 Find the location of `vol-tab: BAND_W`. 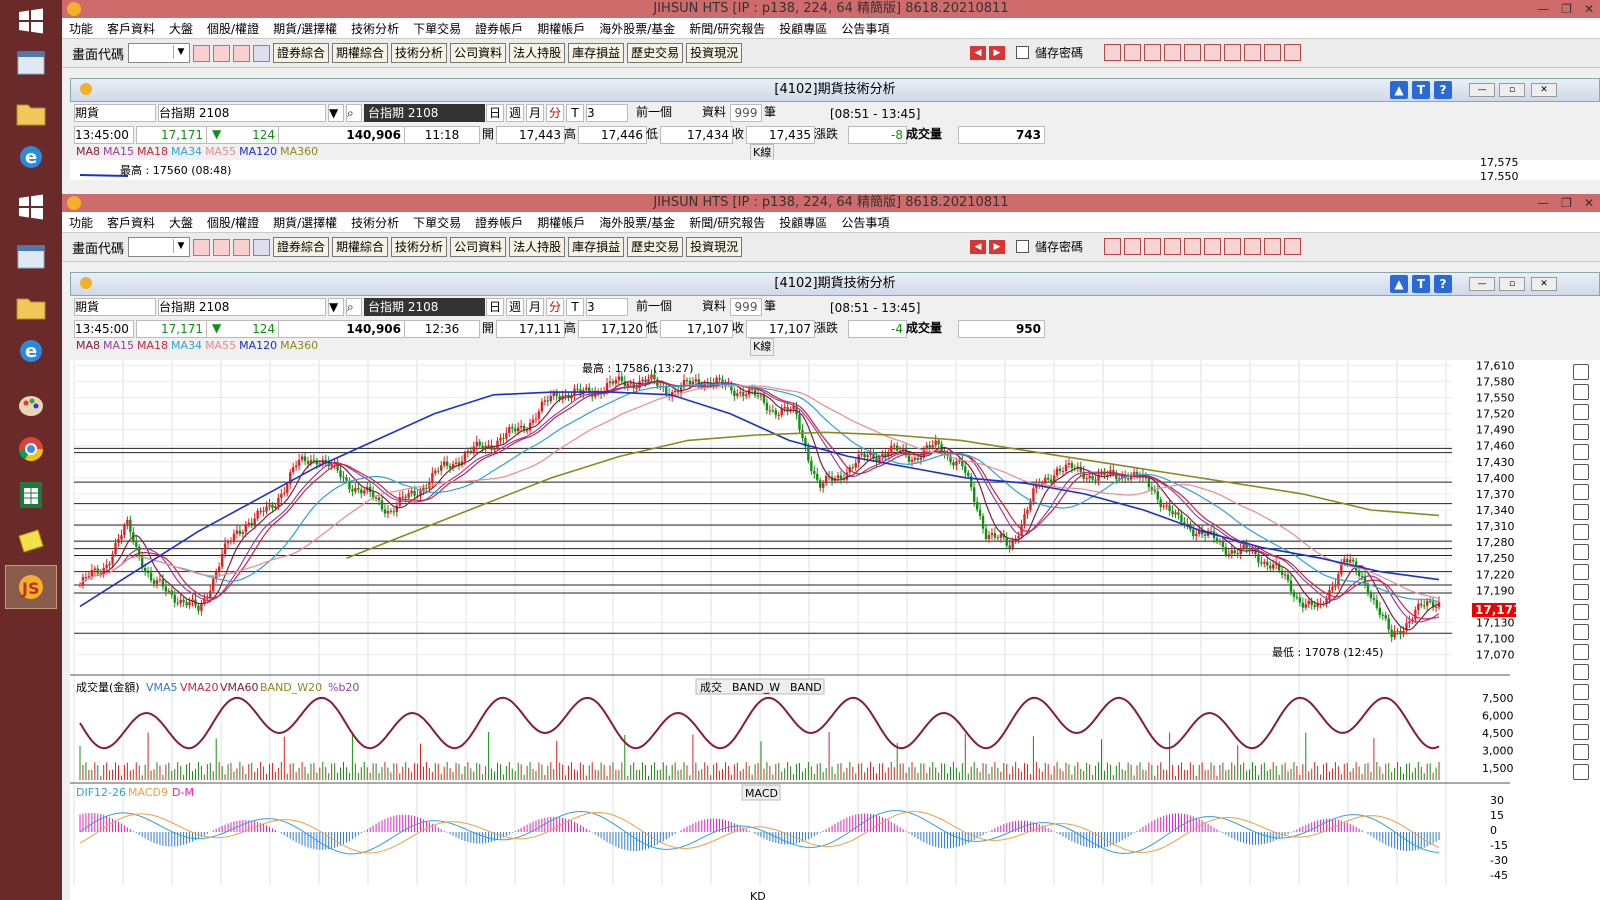

vol-tab: BAND_W is located at coordinates (756, 687).